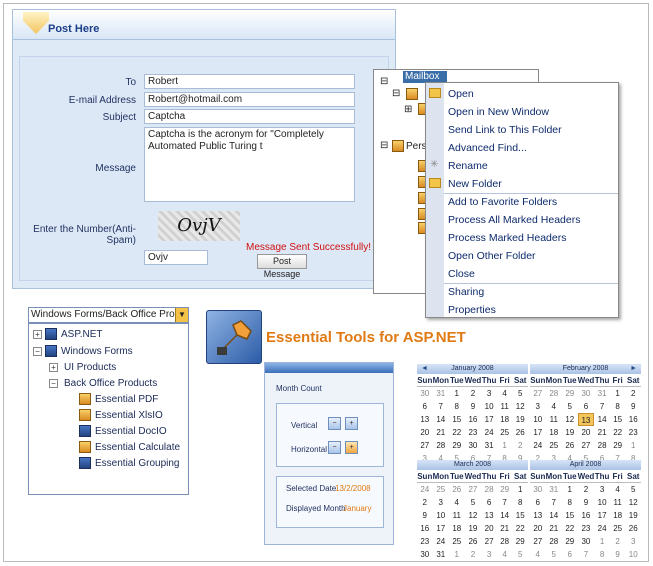 Image resolution: width=653 pixels, height=566 pixels. Describe the element at coordinates (554, 502) in the screenshot. I see `calendar-day: 7` at that location.